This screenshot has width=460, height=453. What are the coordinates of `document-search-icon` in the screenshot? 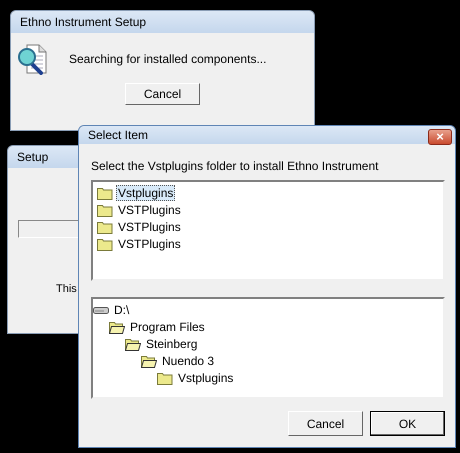 It's located at (33, 59).